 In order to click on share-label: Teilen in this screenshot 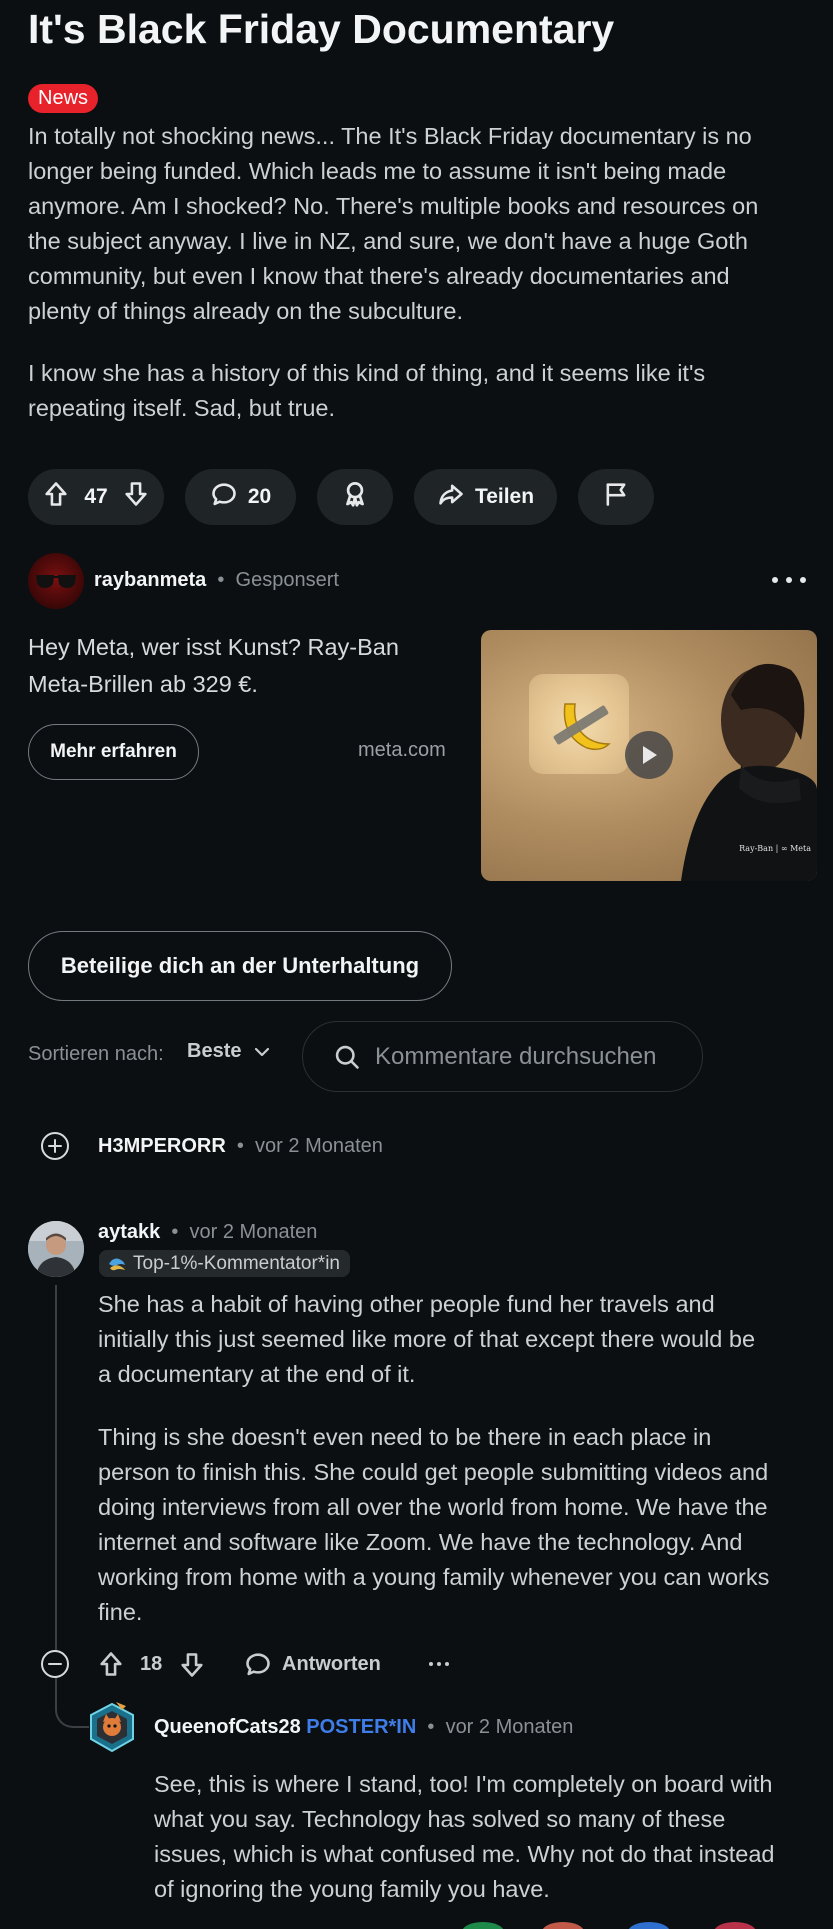, I will do `click(504, 496)`.